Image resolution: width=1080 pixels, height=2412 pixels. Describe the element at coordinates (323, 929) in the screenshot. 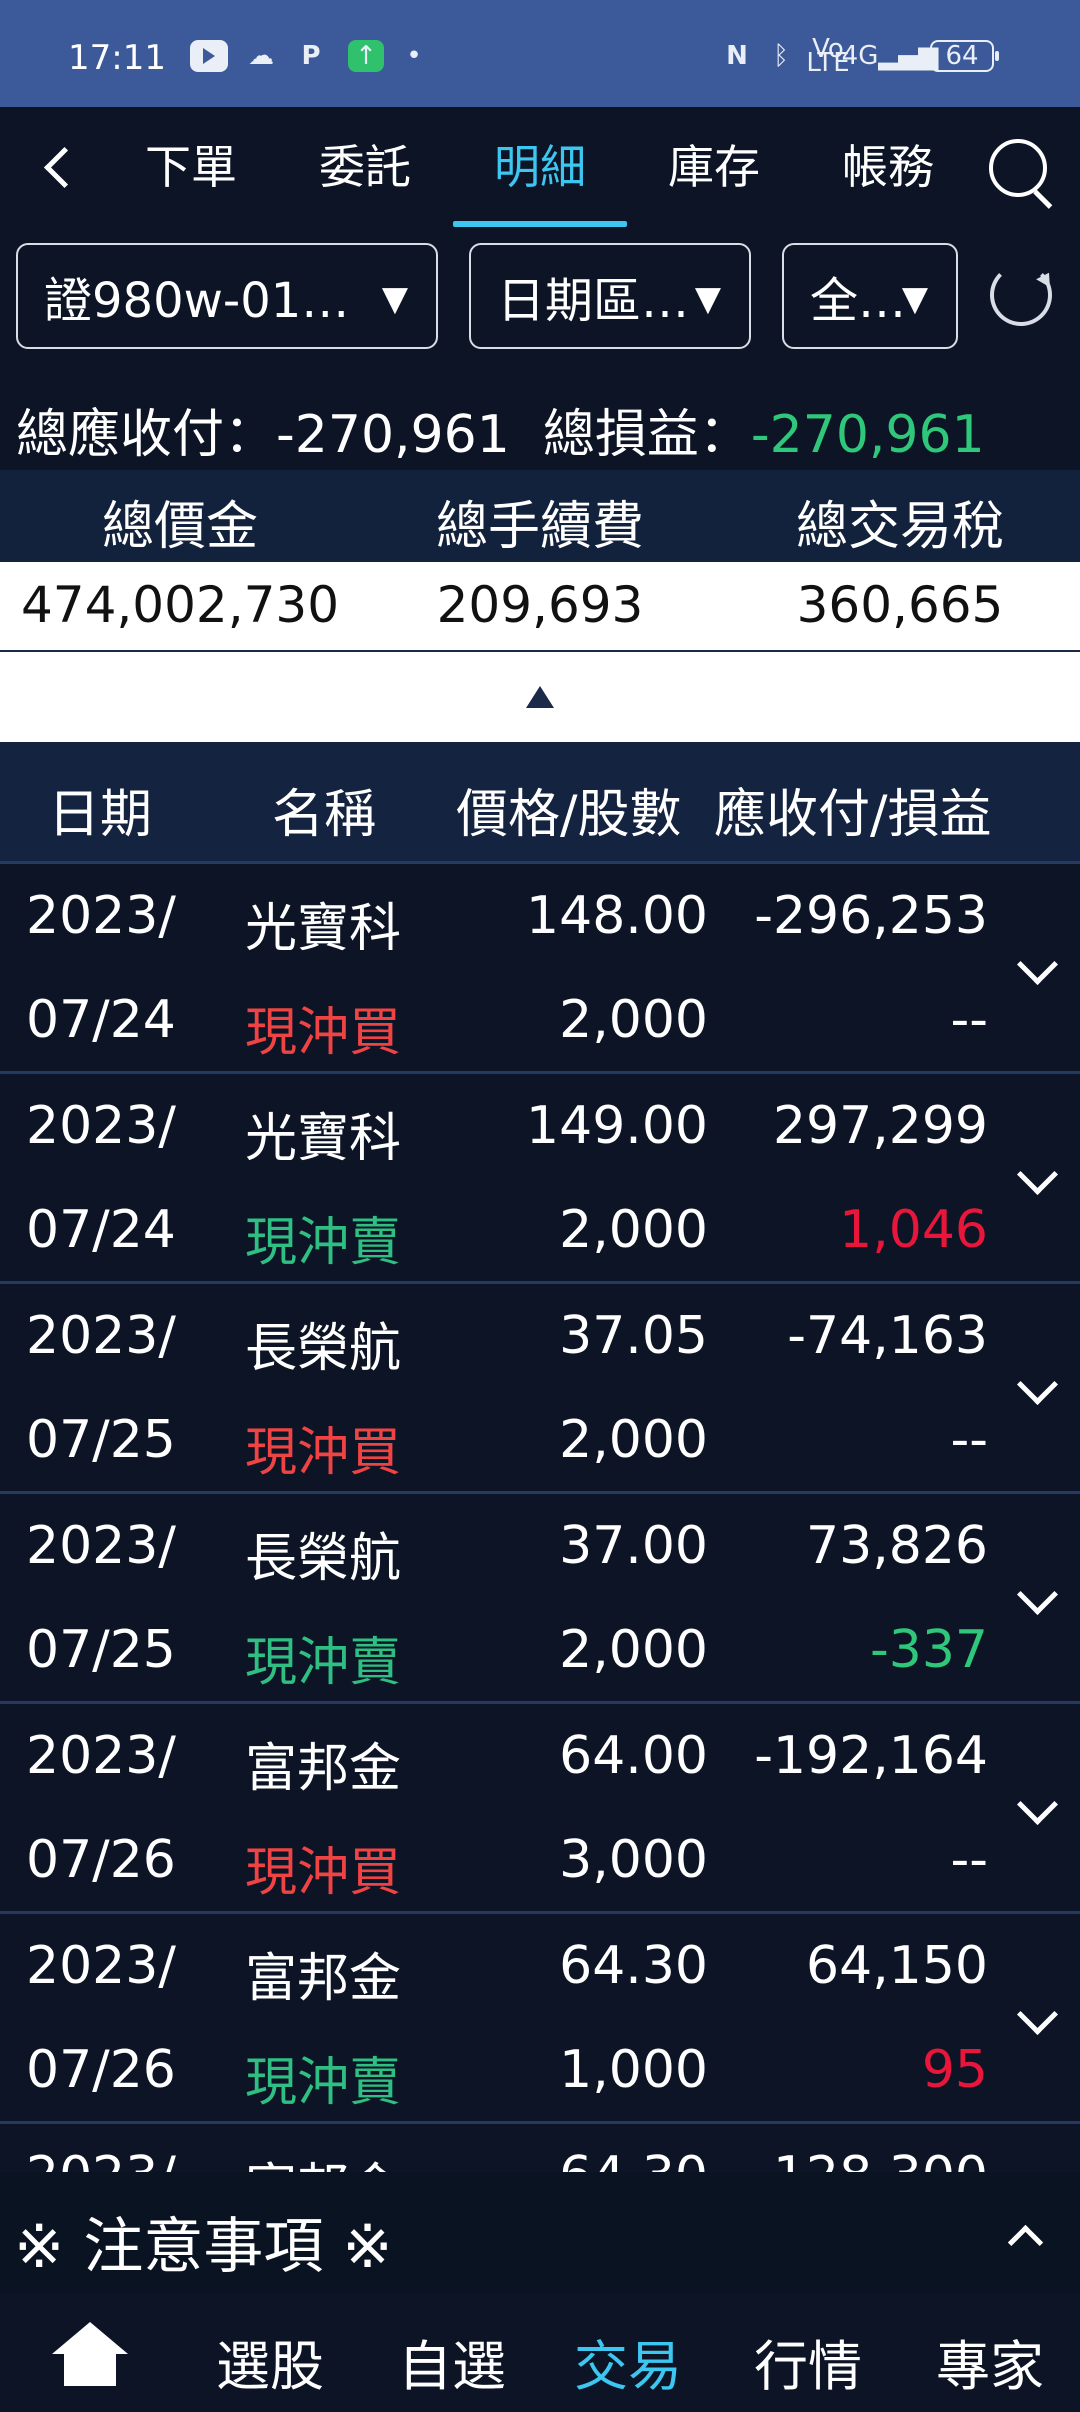

I see `row-stock-name: 光寶科` at that location.